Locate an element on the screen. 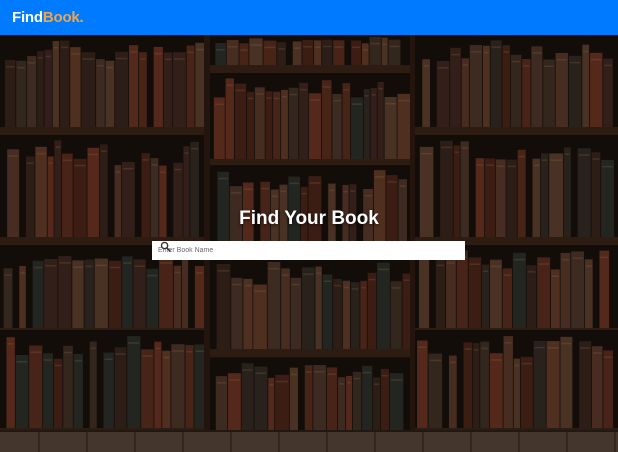  navbar: FindBook. is located at coordinates (309, 17).